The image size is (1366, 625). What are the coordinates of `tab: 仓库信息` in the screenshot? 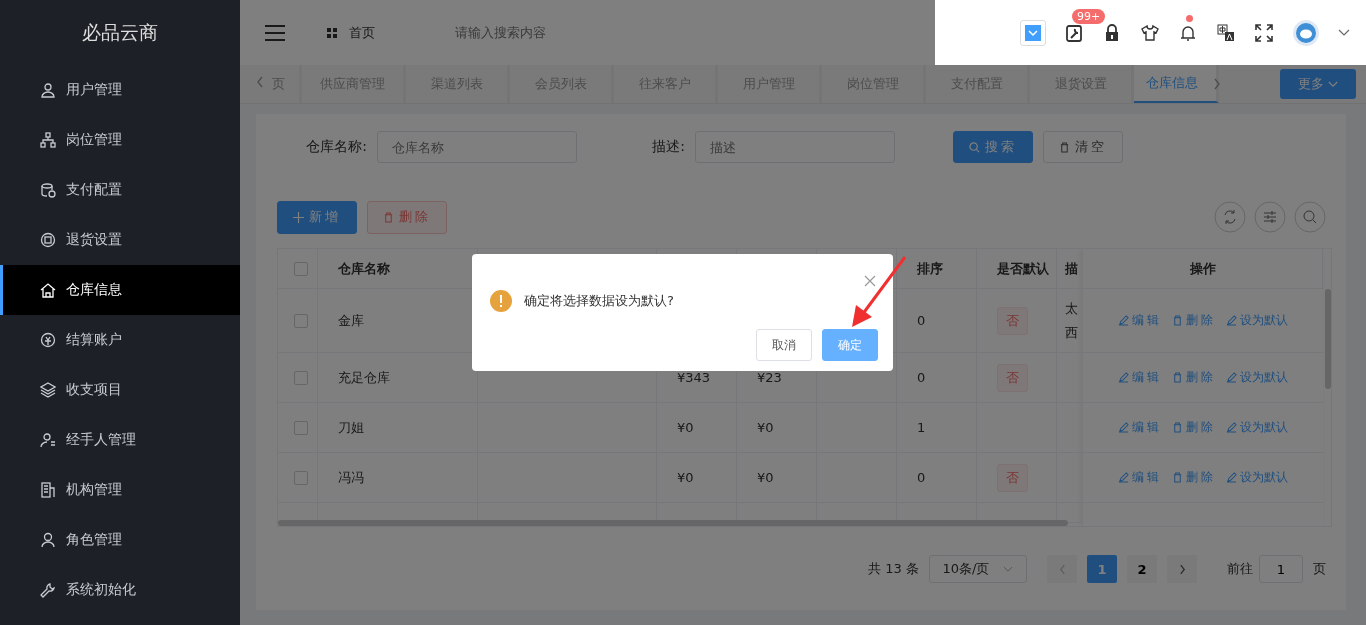 It's located at (1176, 84).